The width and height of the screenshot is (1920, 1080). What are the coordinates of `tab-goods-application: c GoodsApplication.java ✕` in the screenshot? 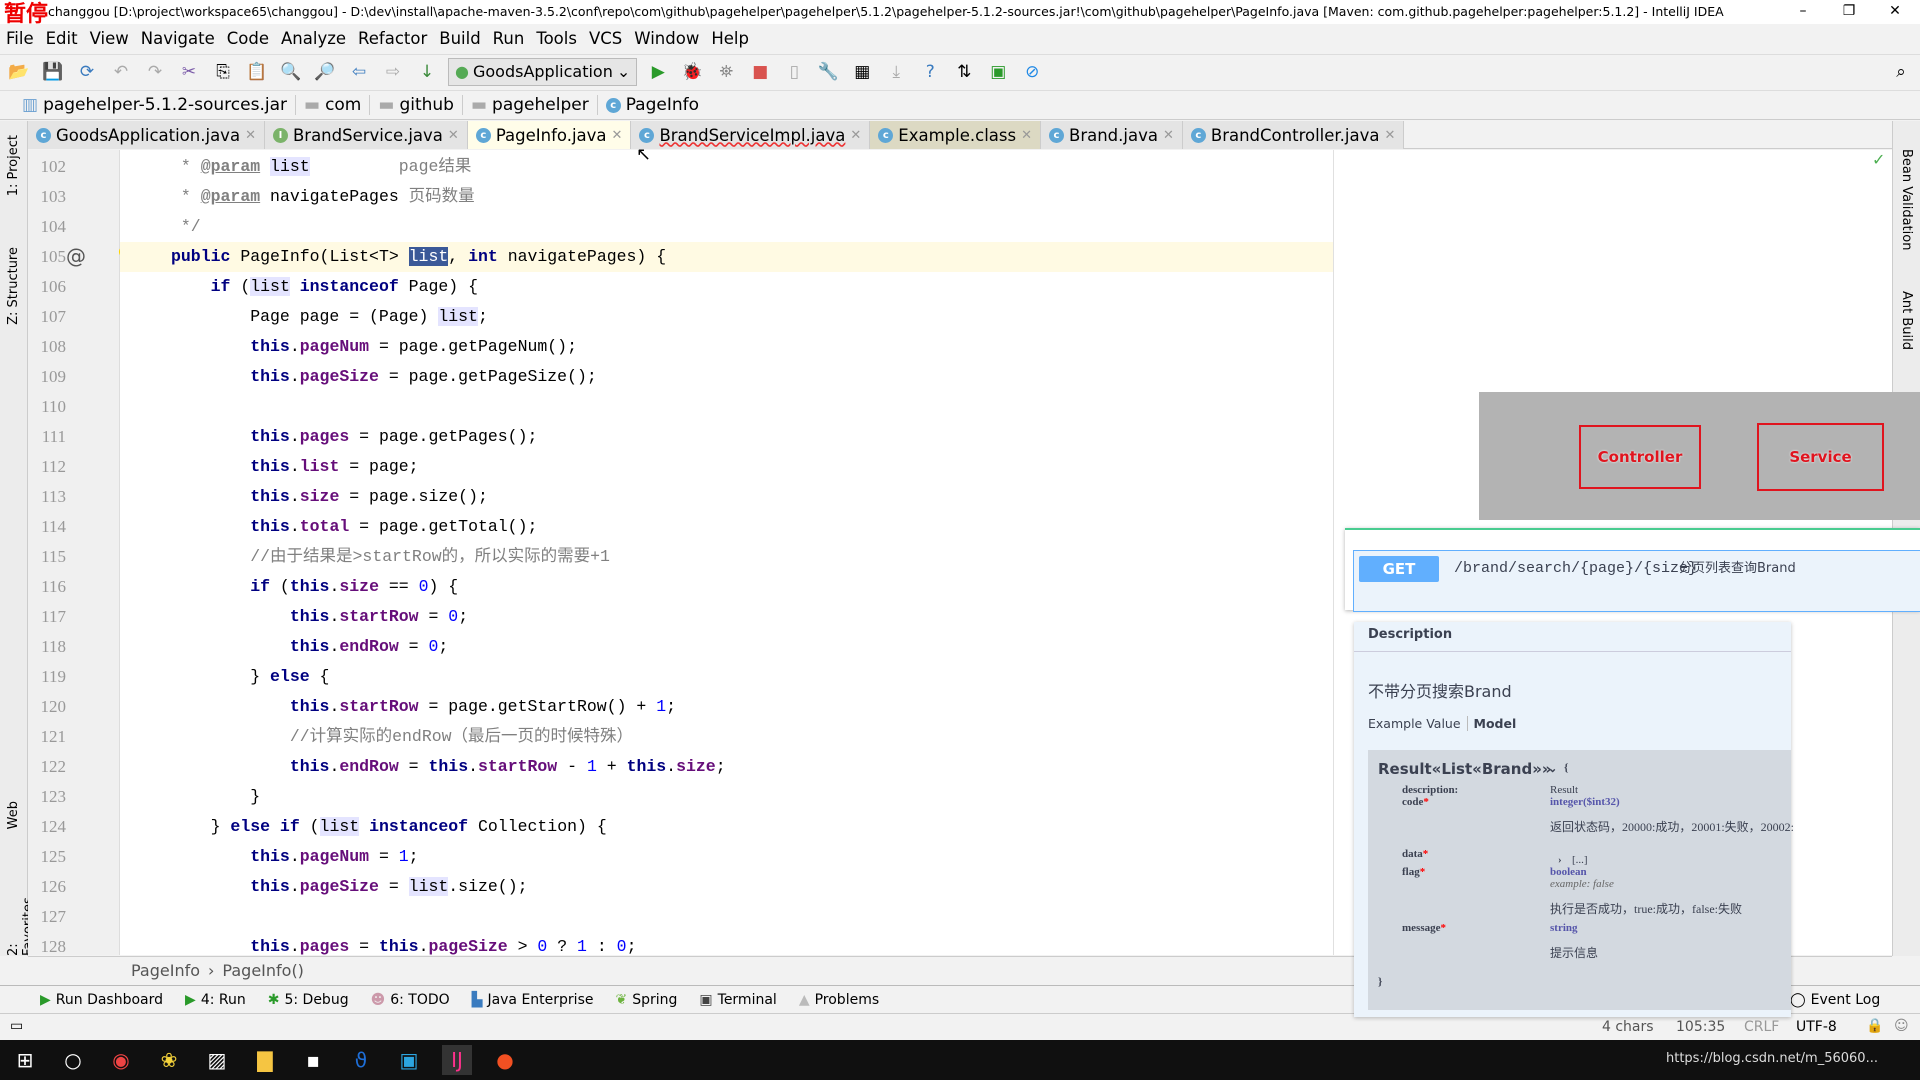 It's located at (146, 135).